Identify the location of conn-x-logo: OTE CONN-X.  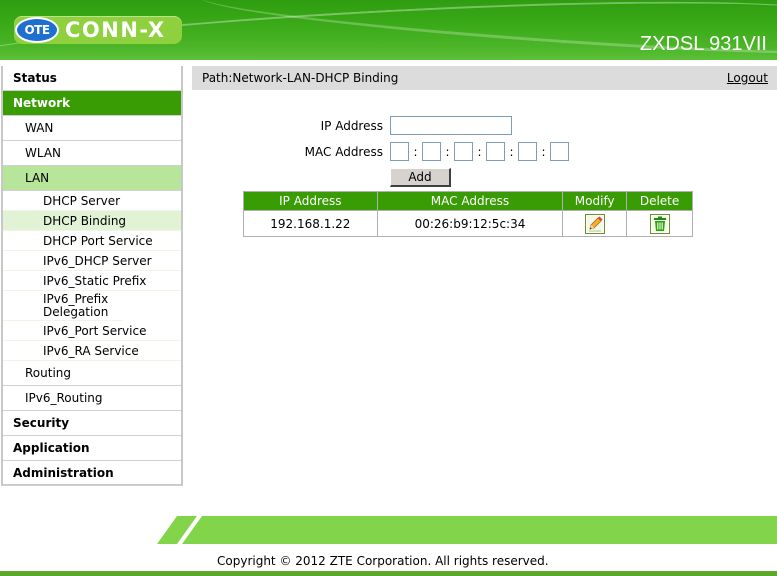
(98, 30).